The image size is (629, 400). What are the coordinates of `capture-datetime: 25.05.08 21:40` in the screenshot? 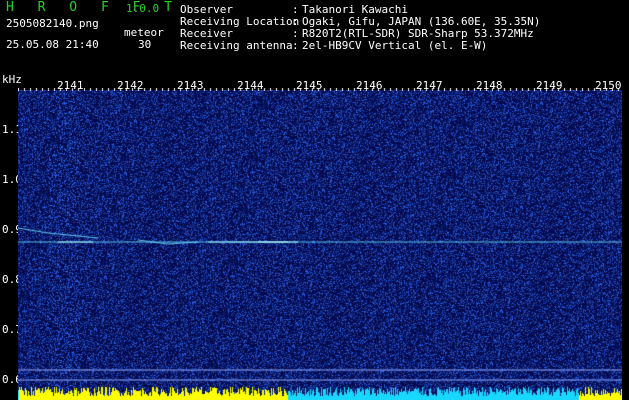 It's located at (52, 44).